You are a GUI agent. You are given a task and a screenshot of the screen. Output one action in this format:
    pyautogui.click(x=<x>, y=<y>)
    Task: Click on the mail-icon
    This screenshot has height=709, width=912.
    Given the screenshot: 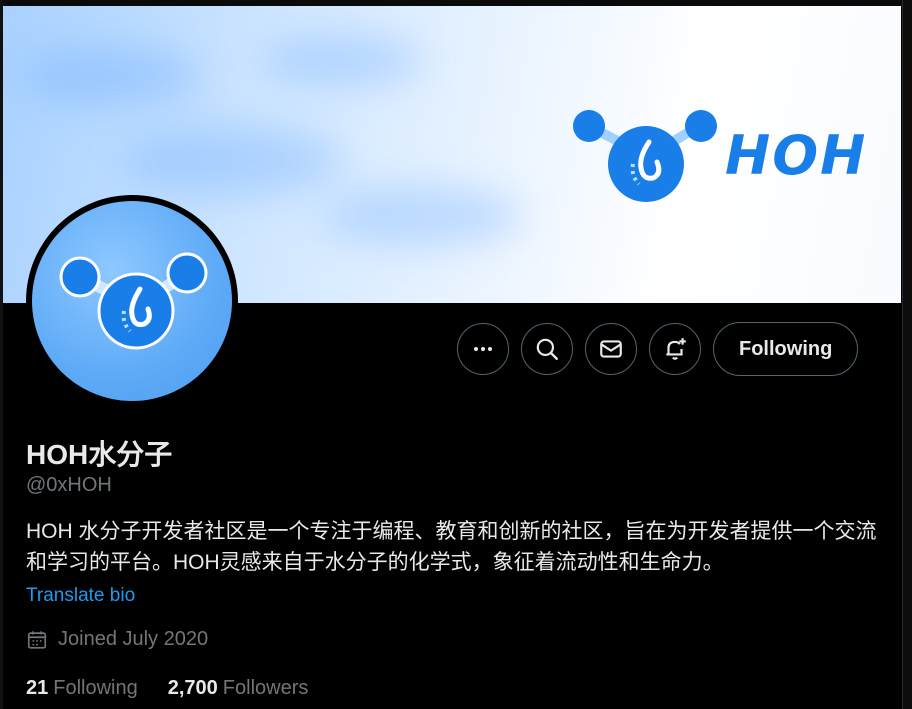 What is the action you would take?
    pyautogui.click(x=611, y=349)
    